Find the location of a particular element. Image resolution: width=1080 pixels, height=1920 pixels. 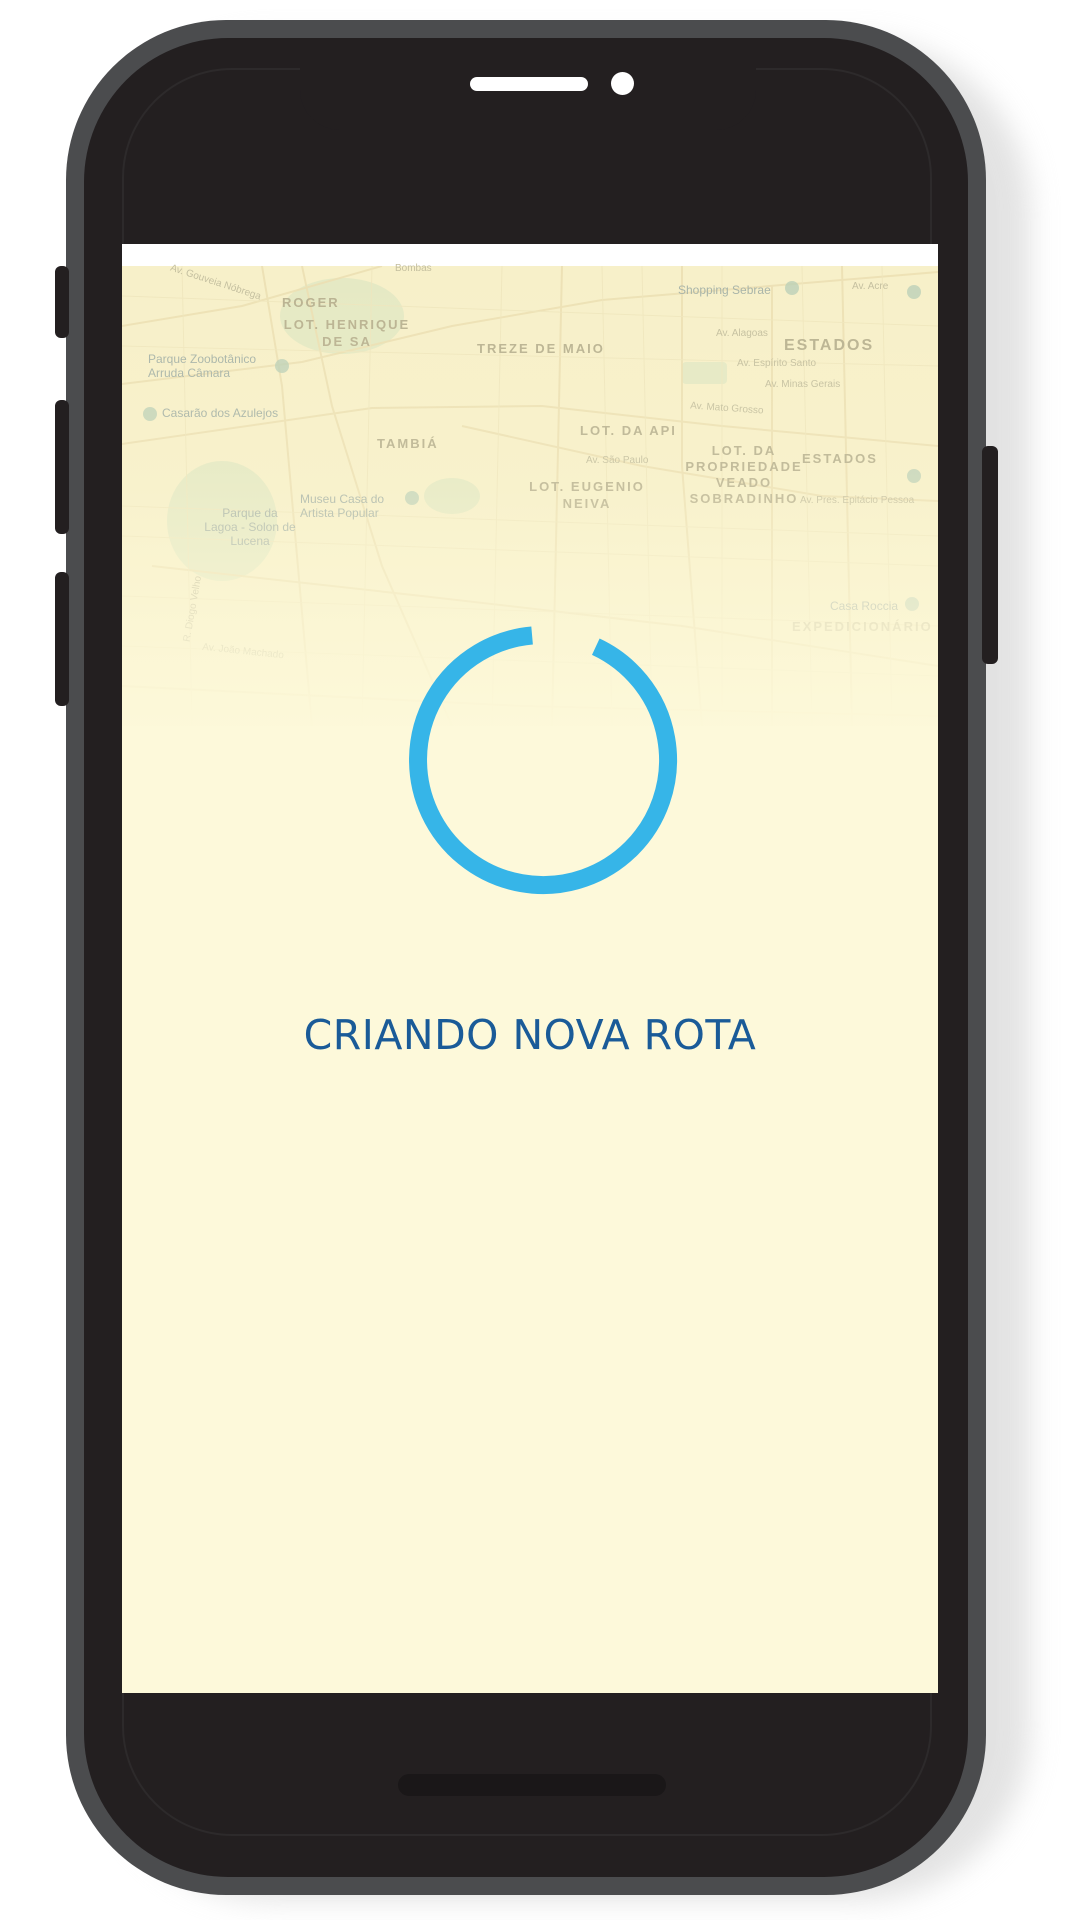

map-district-label: LOT. DA API is located at coordinates (628, 430).